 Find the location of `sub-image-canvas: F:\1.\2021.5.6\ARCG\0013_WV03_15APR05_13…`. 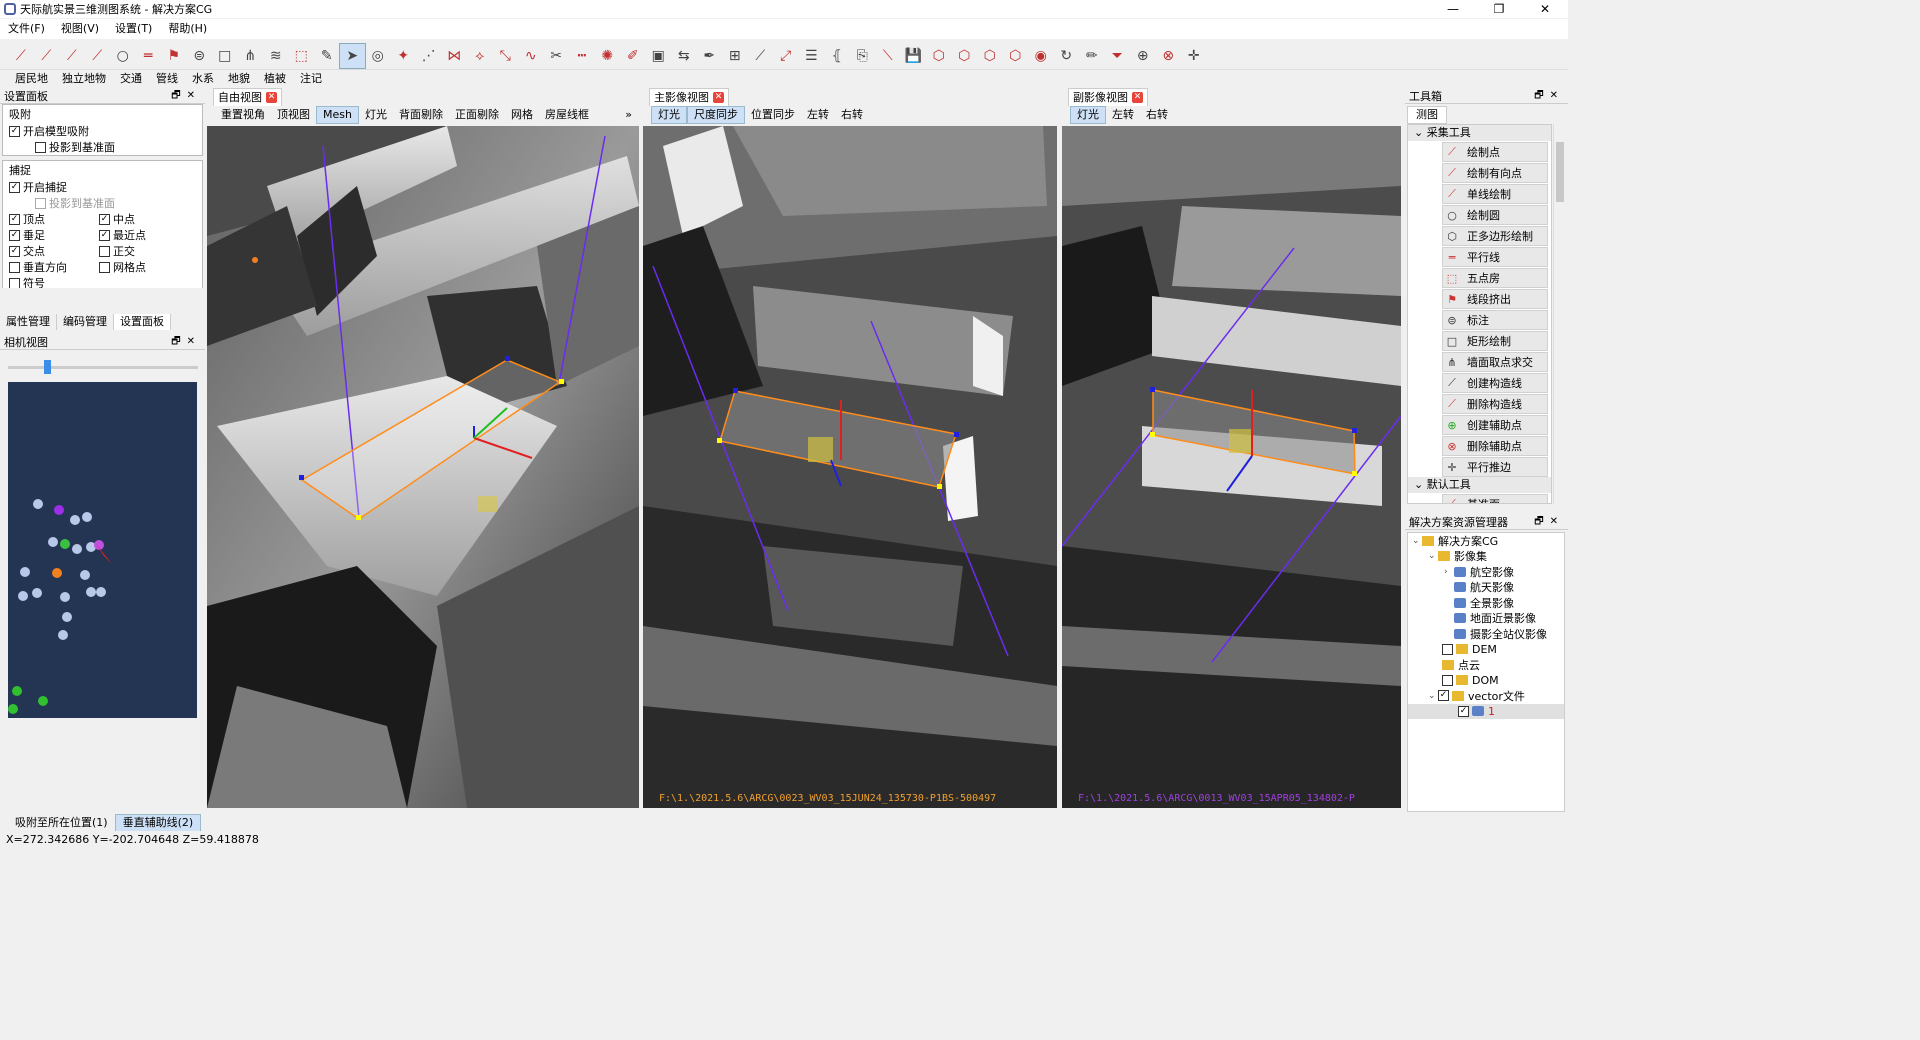

sub-image-canvas: F:\1.\2021.5.6\ARCG\0013_WV03_15APR05_13… is located at coordinates (1231, 467).